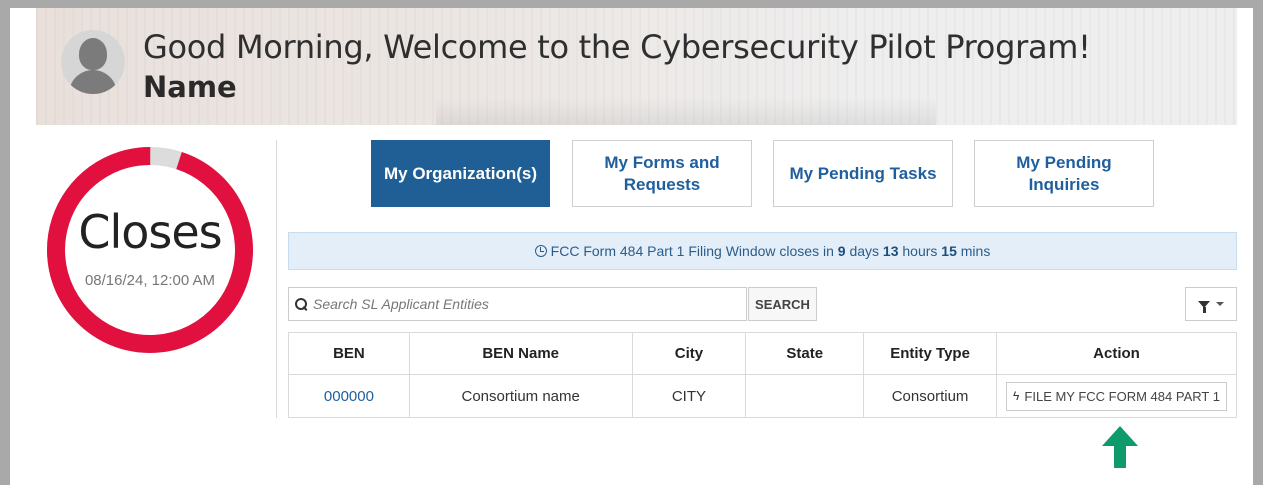  I want to click on avatar-head, so click(93, 54).